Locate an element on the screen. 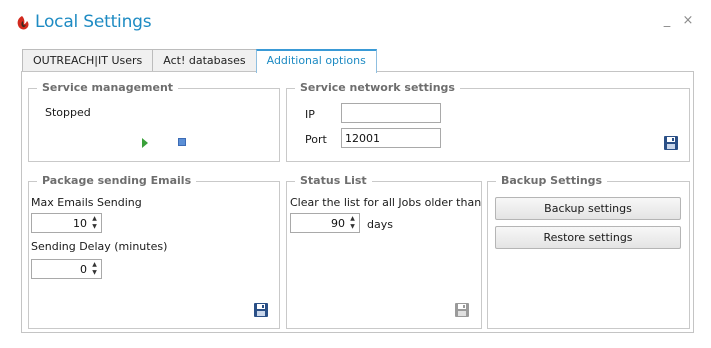  tab-outreach-users: OUTREACH|IT Users is located at coordinates (88, 60).